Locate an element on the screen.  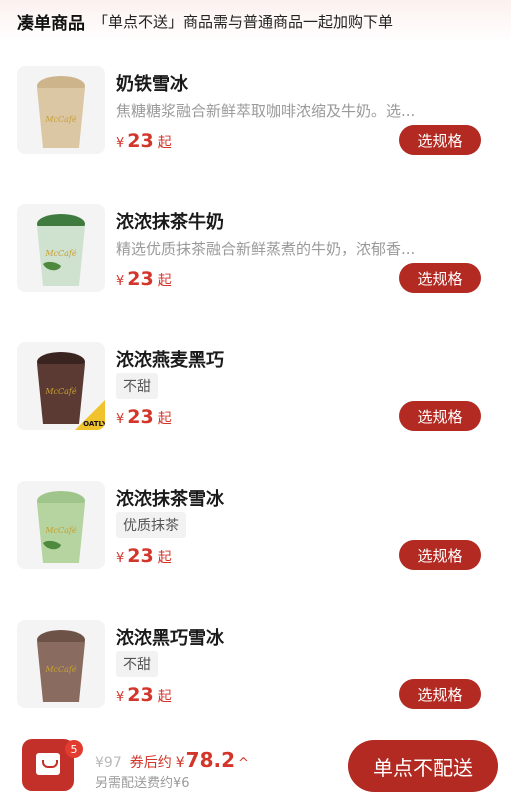
no-delivery-button: 单点不配送 is located at coordinates (423, 766).